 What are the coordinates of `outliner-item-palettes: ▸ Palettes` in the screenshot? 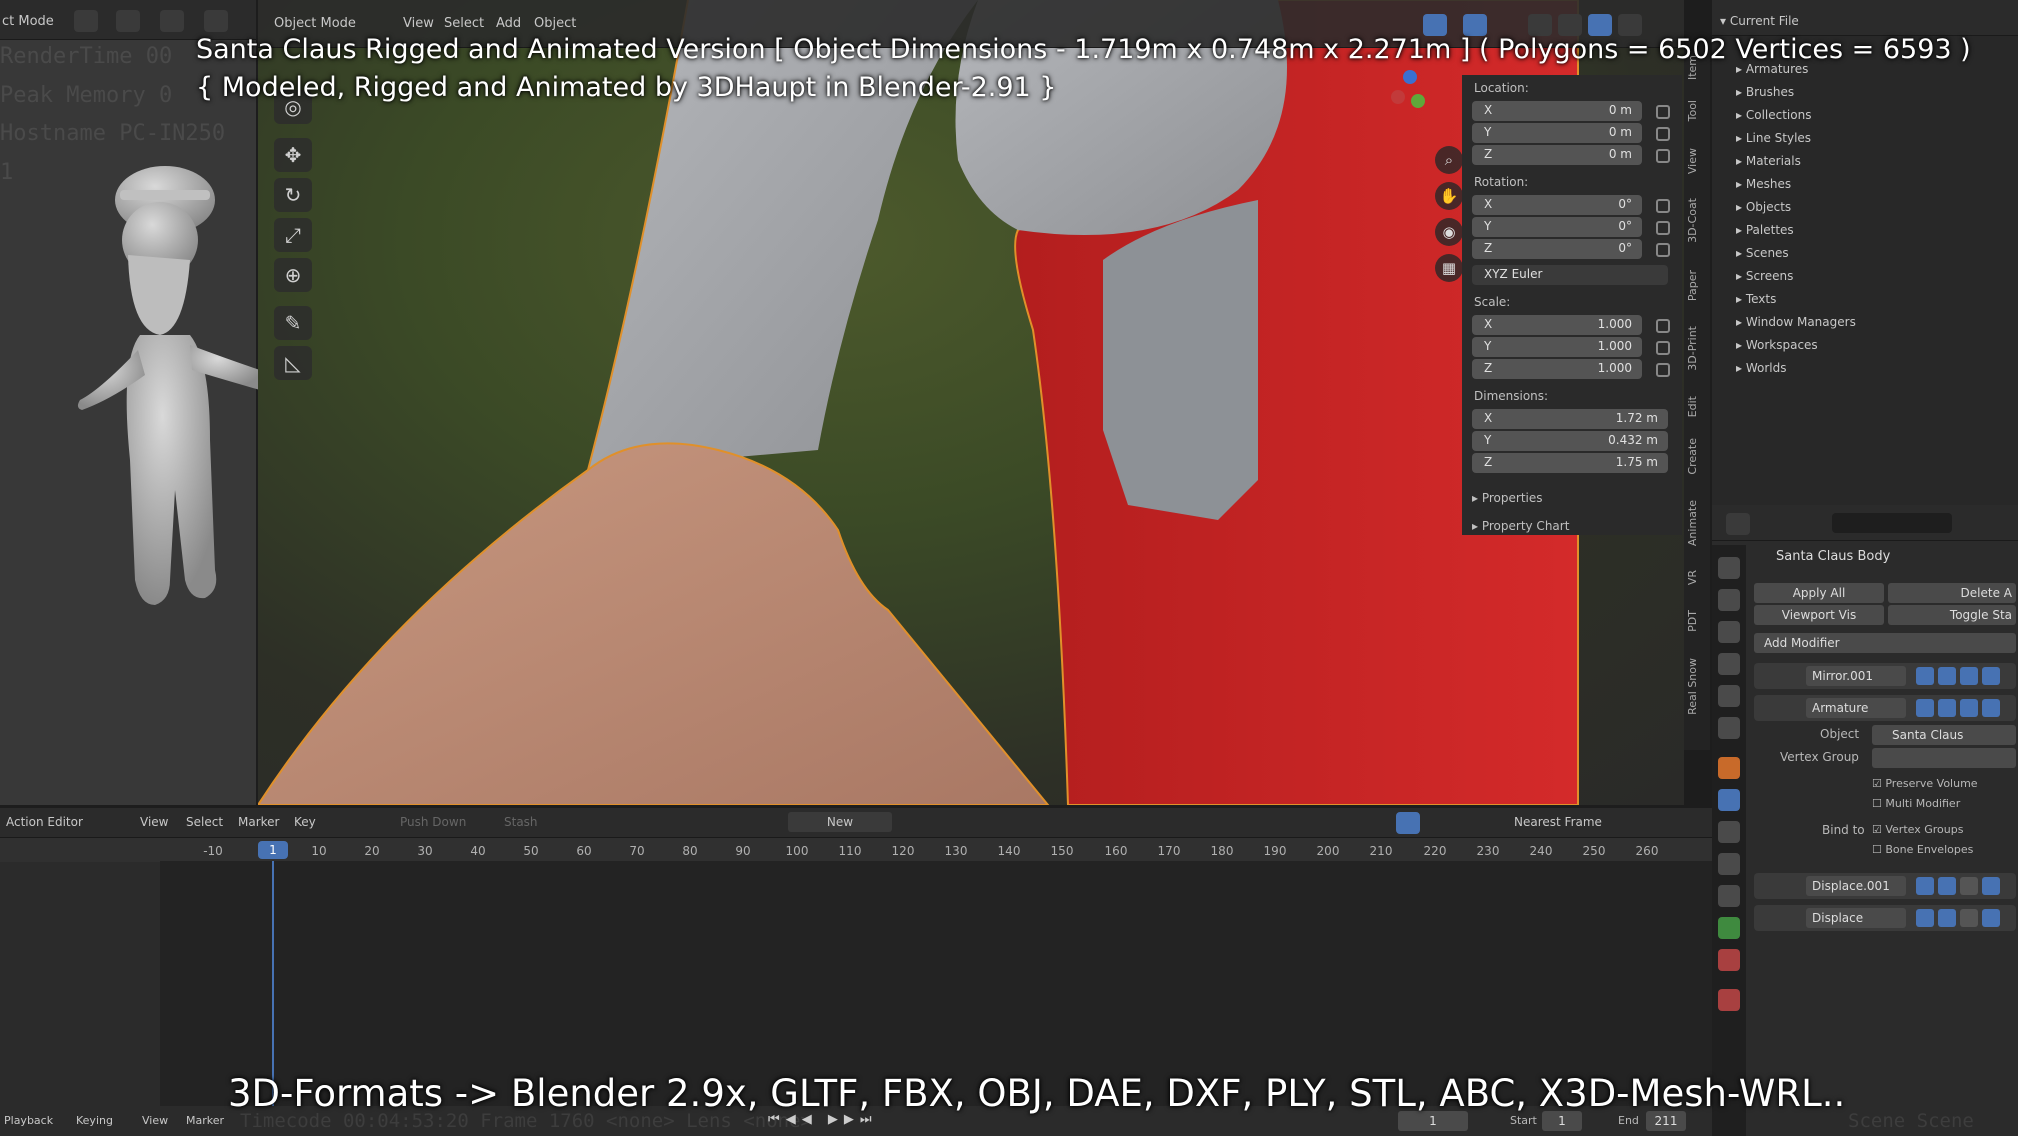 It's located at (1765, 230).